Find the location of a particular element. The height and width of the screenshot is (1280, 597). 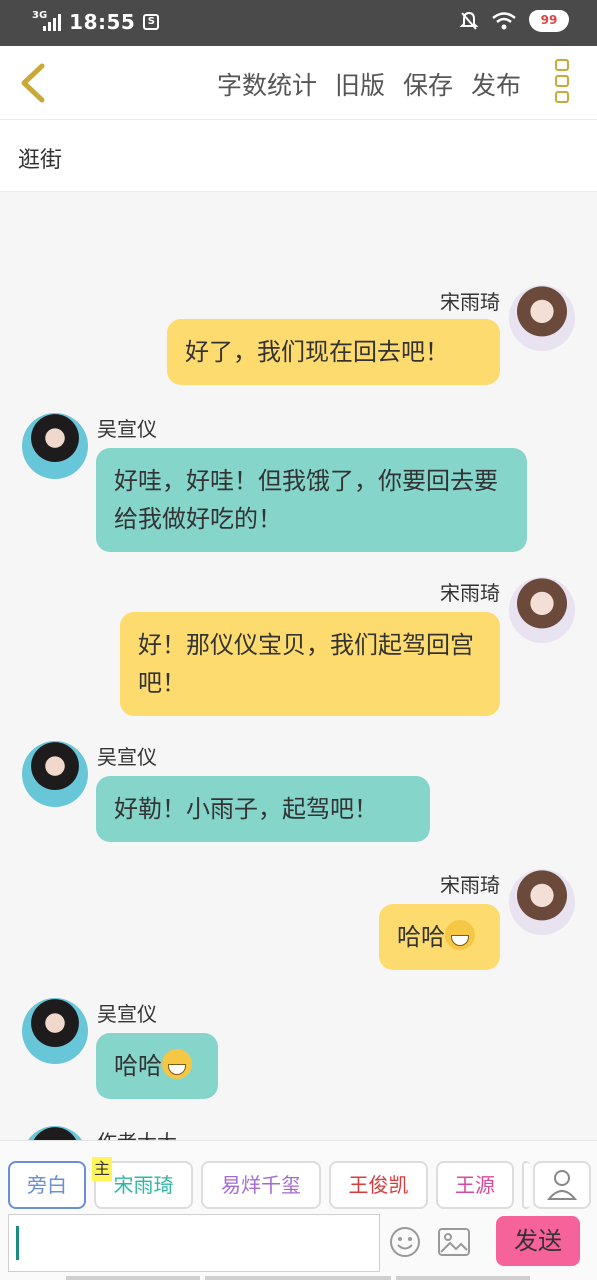

speaker-name: 作者大大 is located at coordinates (137, 1133).